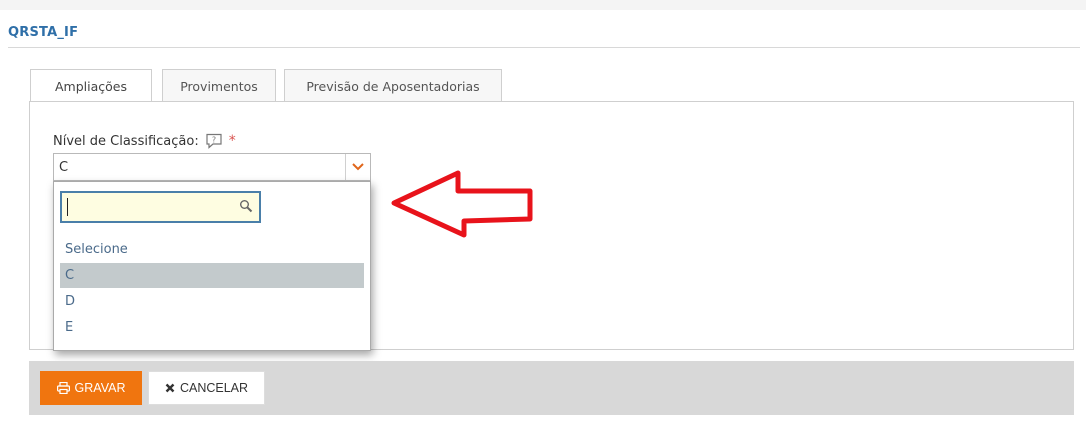 The width and height of the screenshot is (1086, 432). What do you see at coordinates (43, 32) in the screenshot?
I see `page-title: QRSTA_IF` at bounding box center [43, 32].